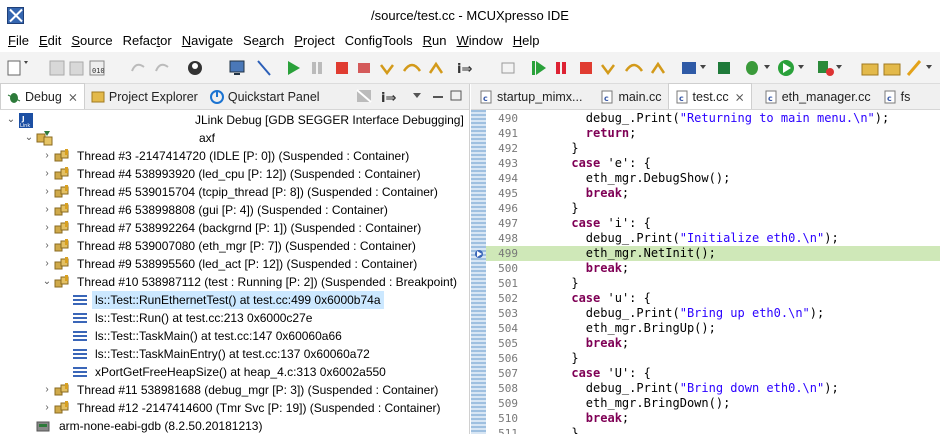 This screenshot has height=434, width=940. I want to click on code-line: 502 case 'u': {, so click(713, 298).